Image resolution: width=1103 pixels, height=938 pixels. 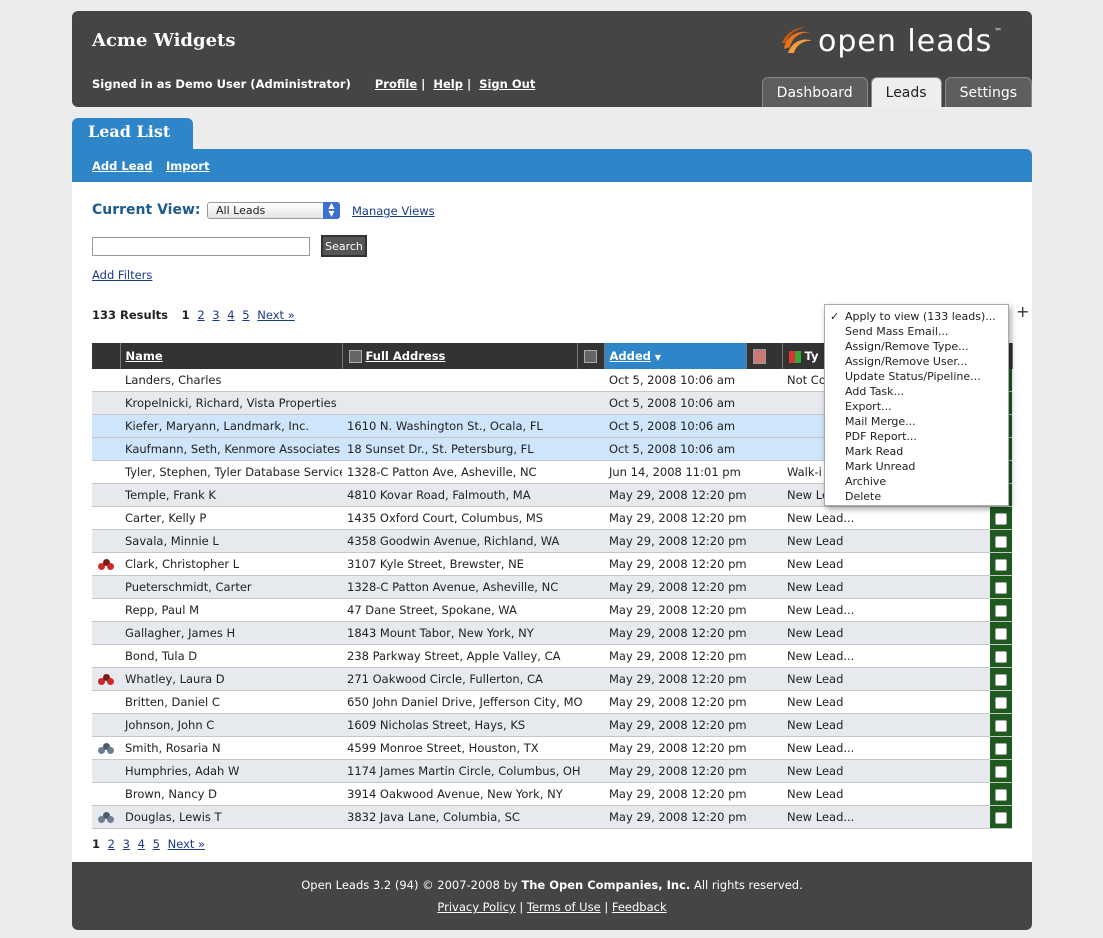 What do you see at coordinates (476, 907) in the screenshot?
I see `privacy-policy-link: Privacy Policy` at bounding box center [476, 907].